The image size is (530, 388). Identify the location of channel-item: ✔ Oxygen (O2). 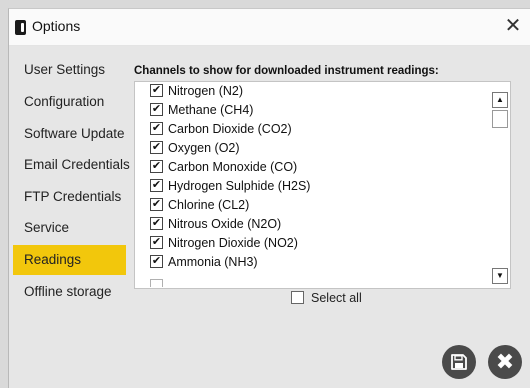
(315, 148).